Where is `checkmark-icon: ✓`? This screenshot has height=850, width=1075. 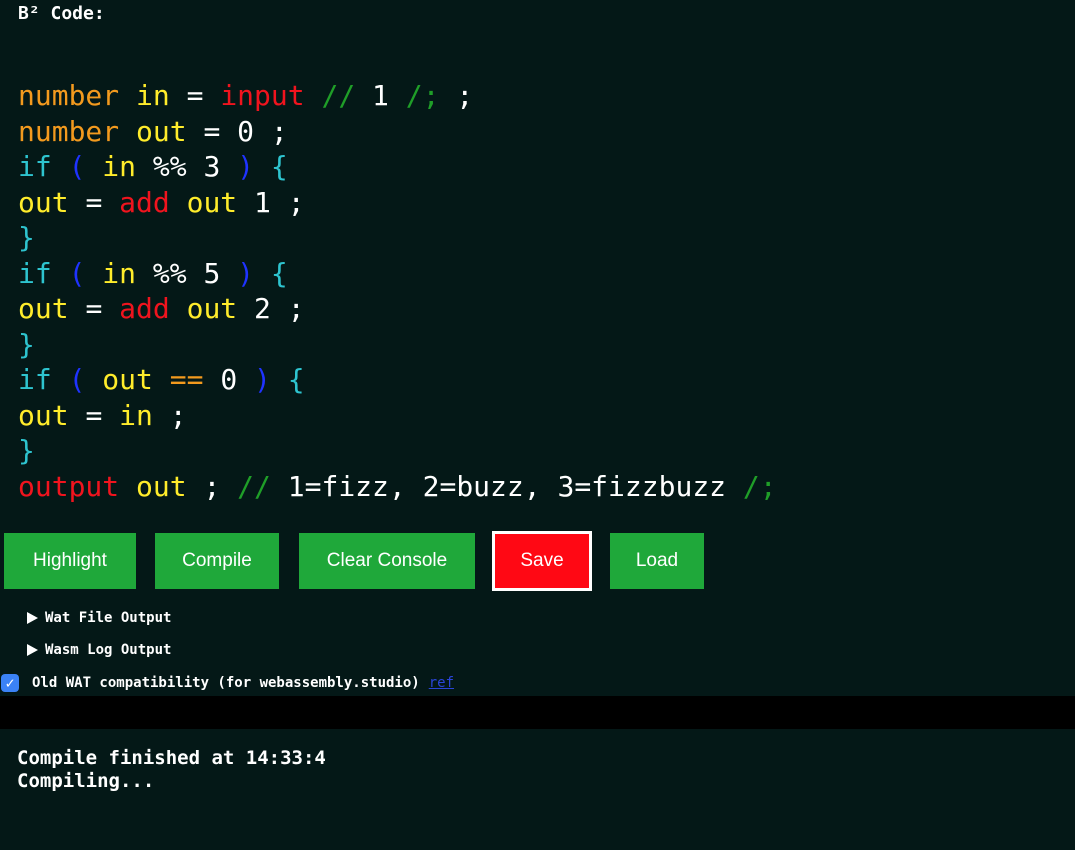
checkmark-icon: ✓ is located at coordinates (10, 683).